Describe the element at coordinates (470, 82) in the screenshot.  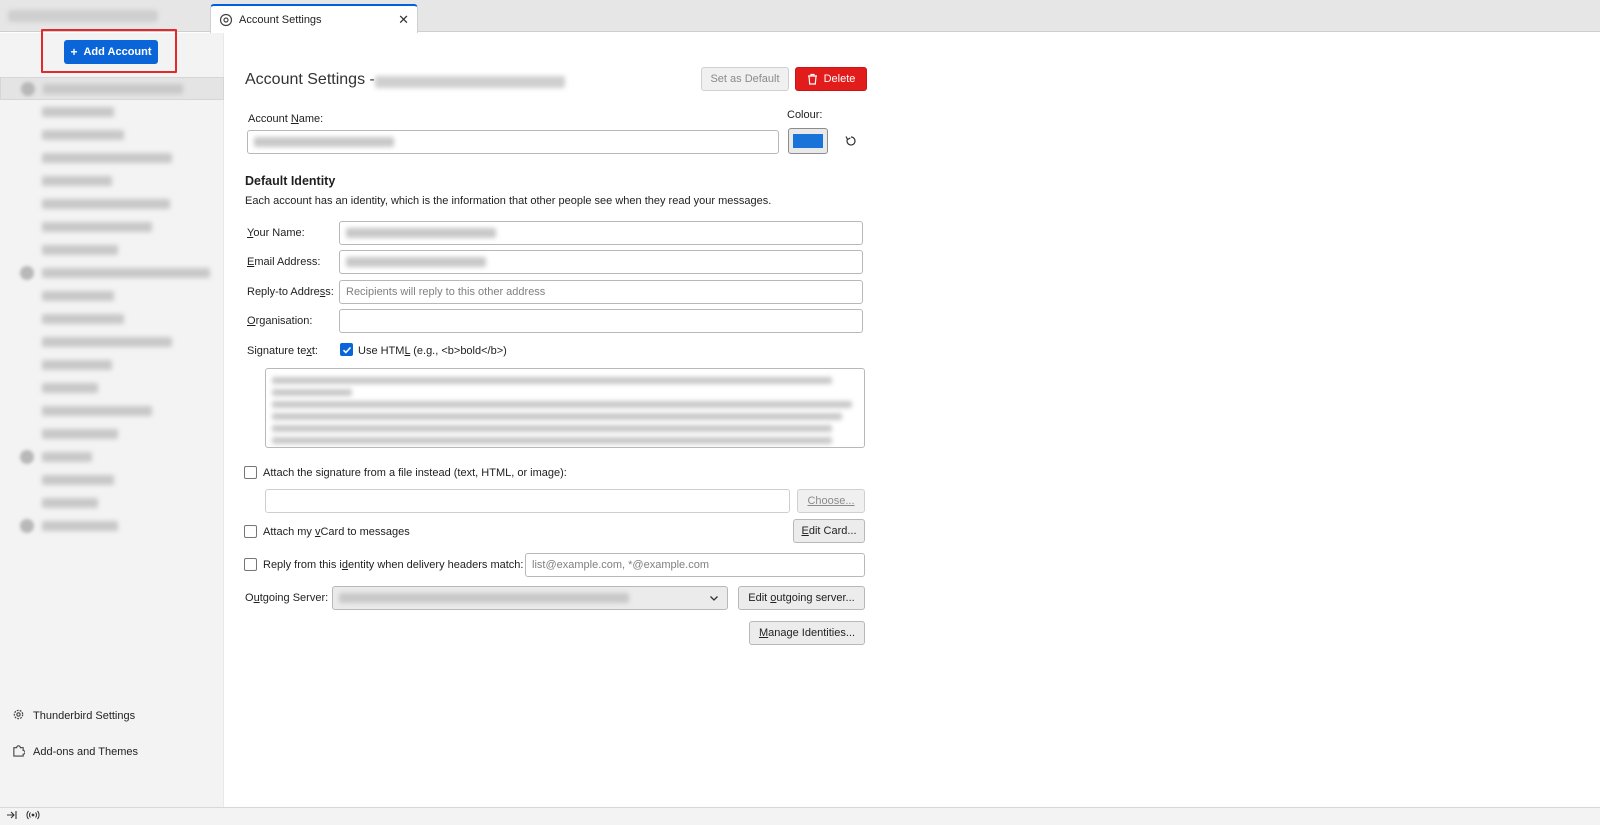
I see `account-email-blurred` at that location.